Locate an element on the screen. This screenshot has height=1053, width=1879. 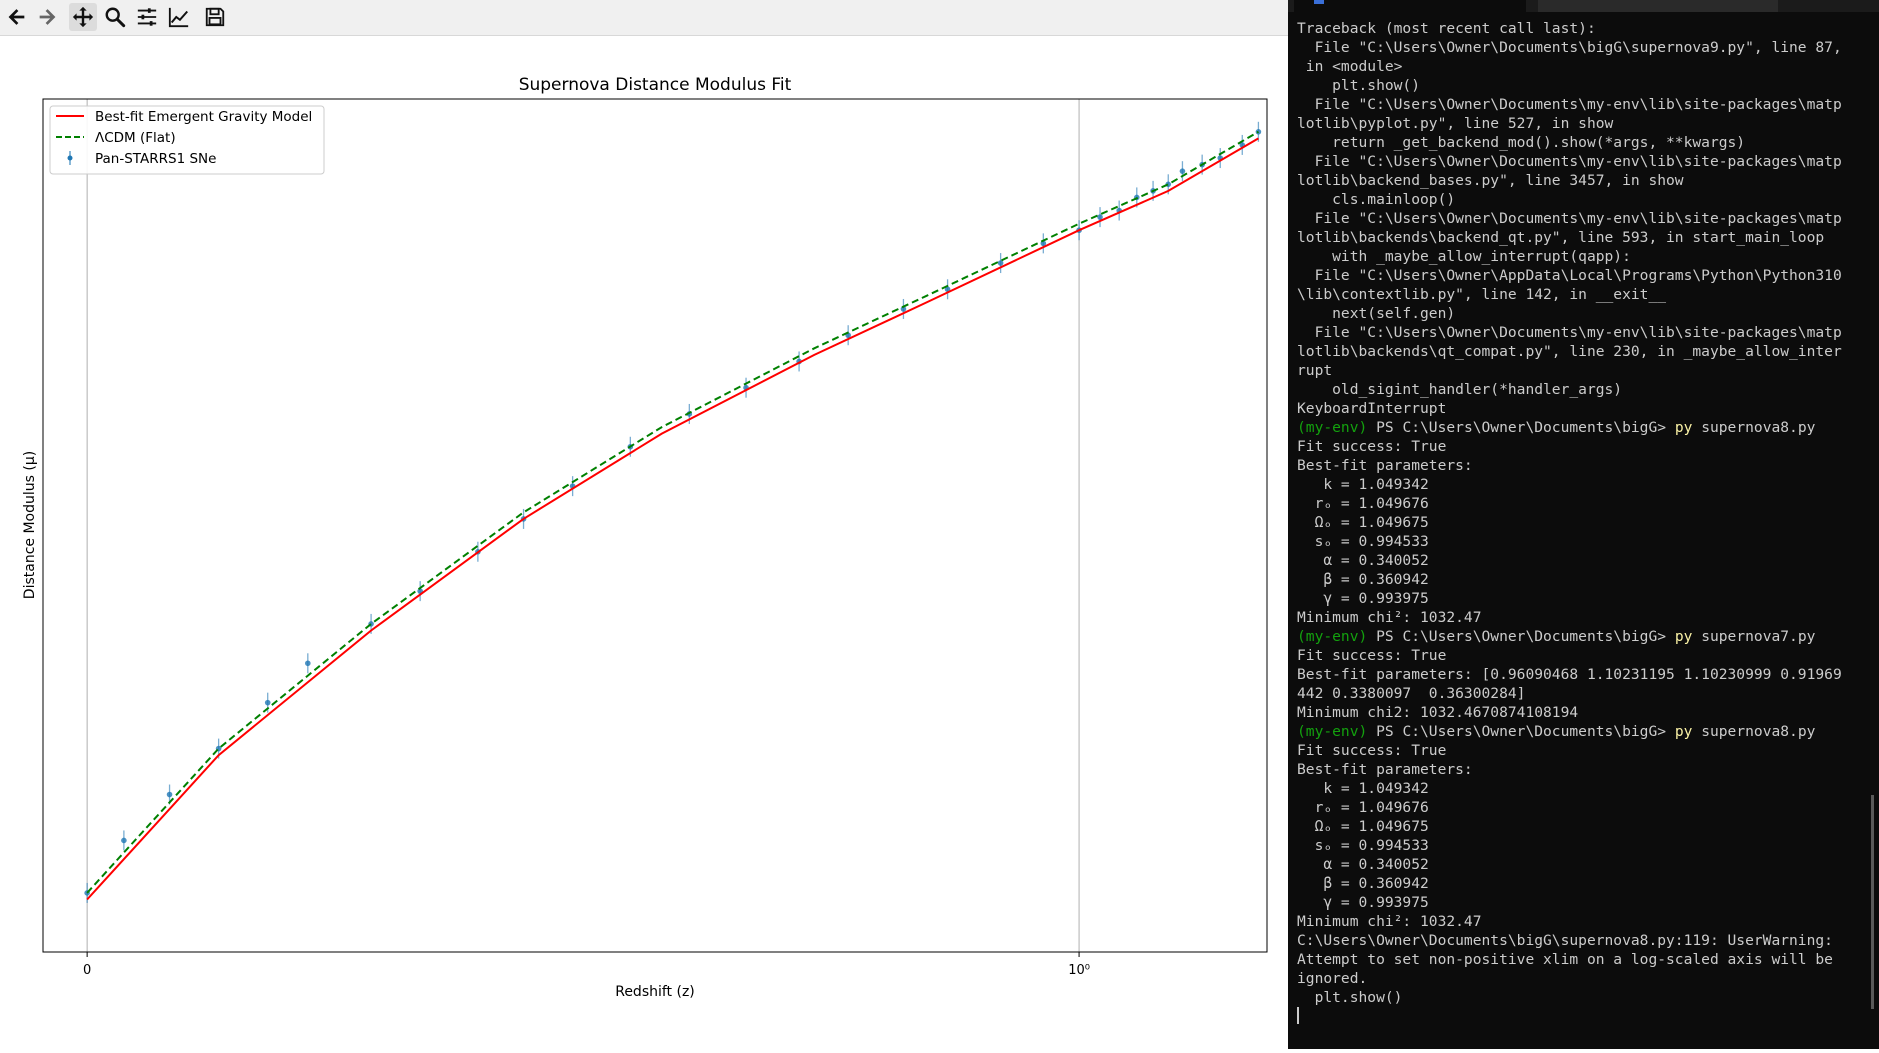
terminal-args: supernova8.py is located at coordinates (1754, 731).